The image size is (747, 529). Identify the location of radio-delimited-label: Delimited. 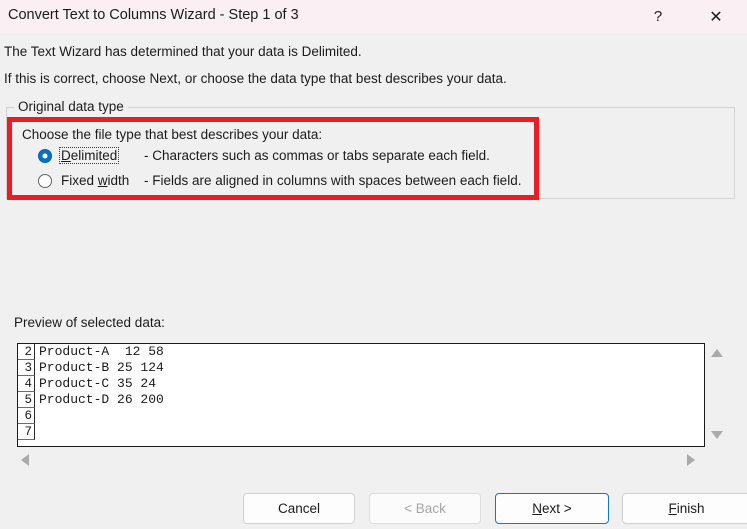
(89, 155).